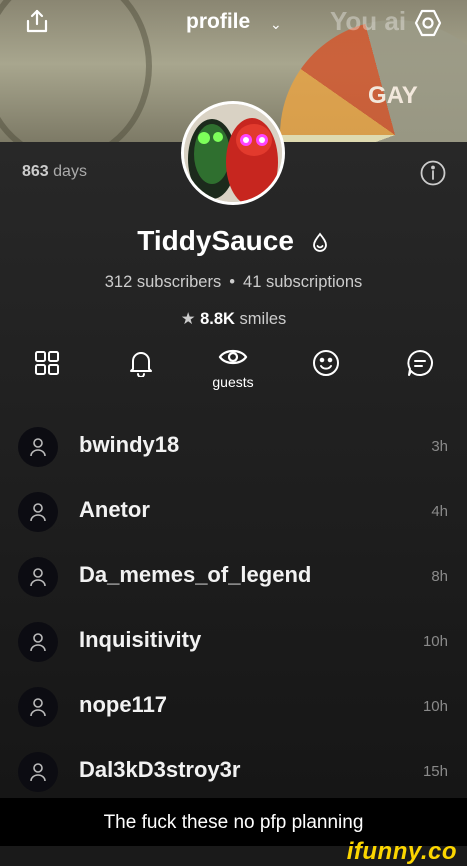 This screenshot has height=866, width=467. I want to click on subscribers-count: 312 subscribers, so click(163, 282).